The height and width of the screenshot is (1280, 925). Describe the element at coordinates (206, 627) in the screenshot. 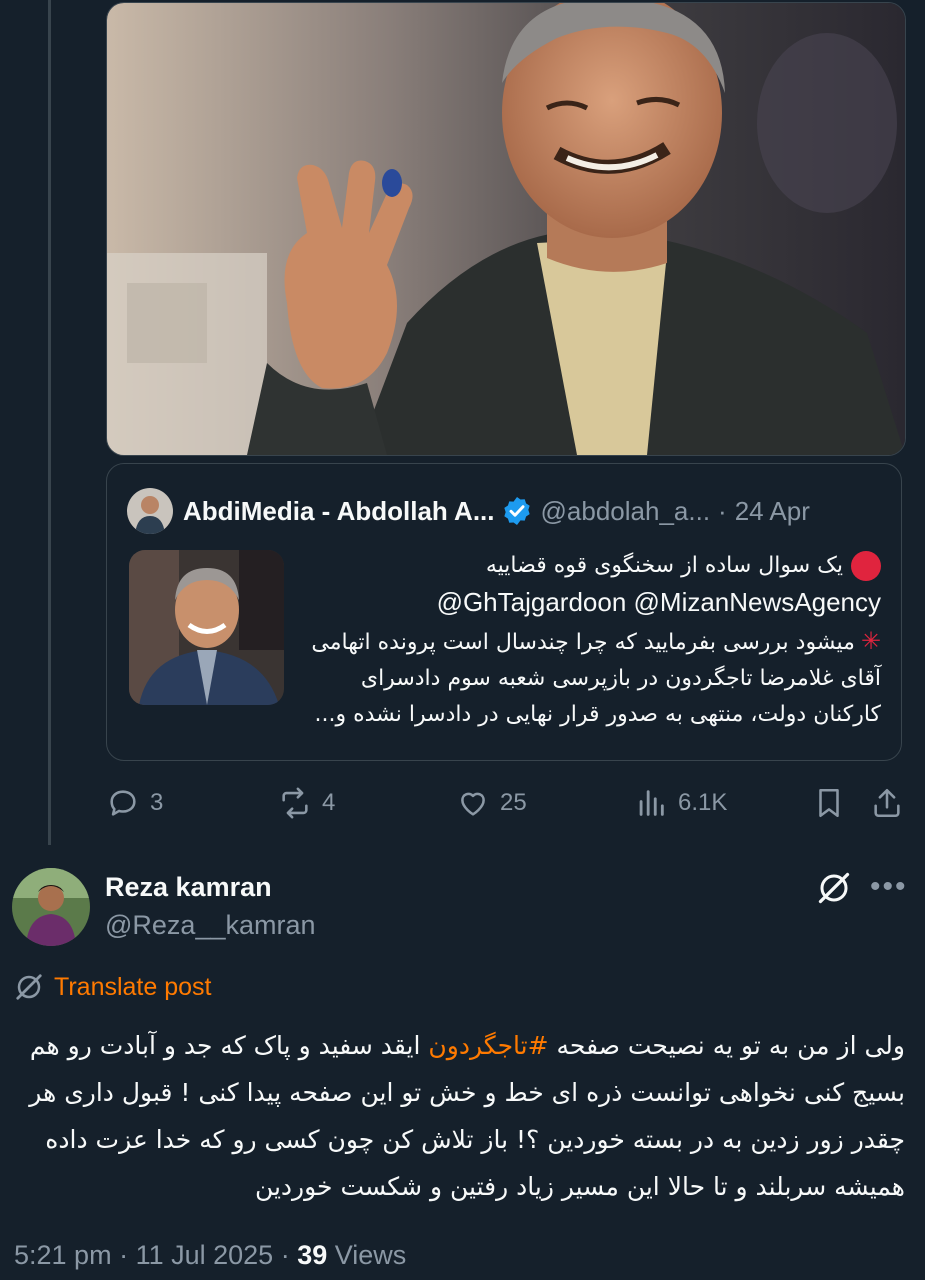

I see `quoted-post-thumbnail` at that location.